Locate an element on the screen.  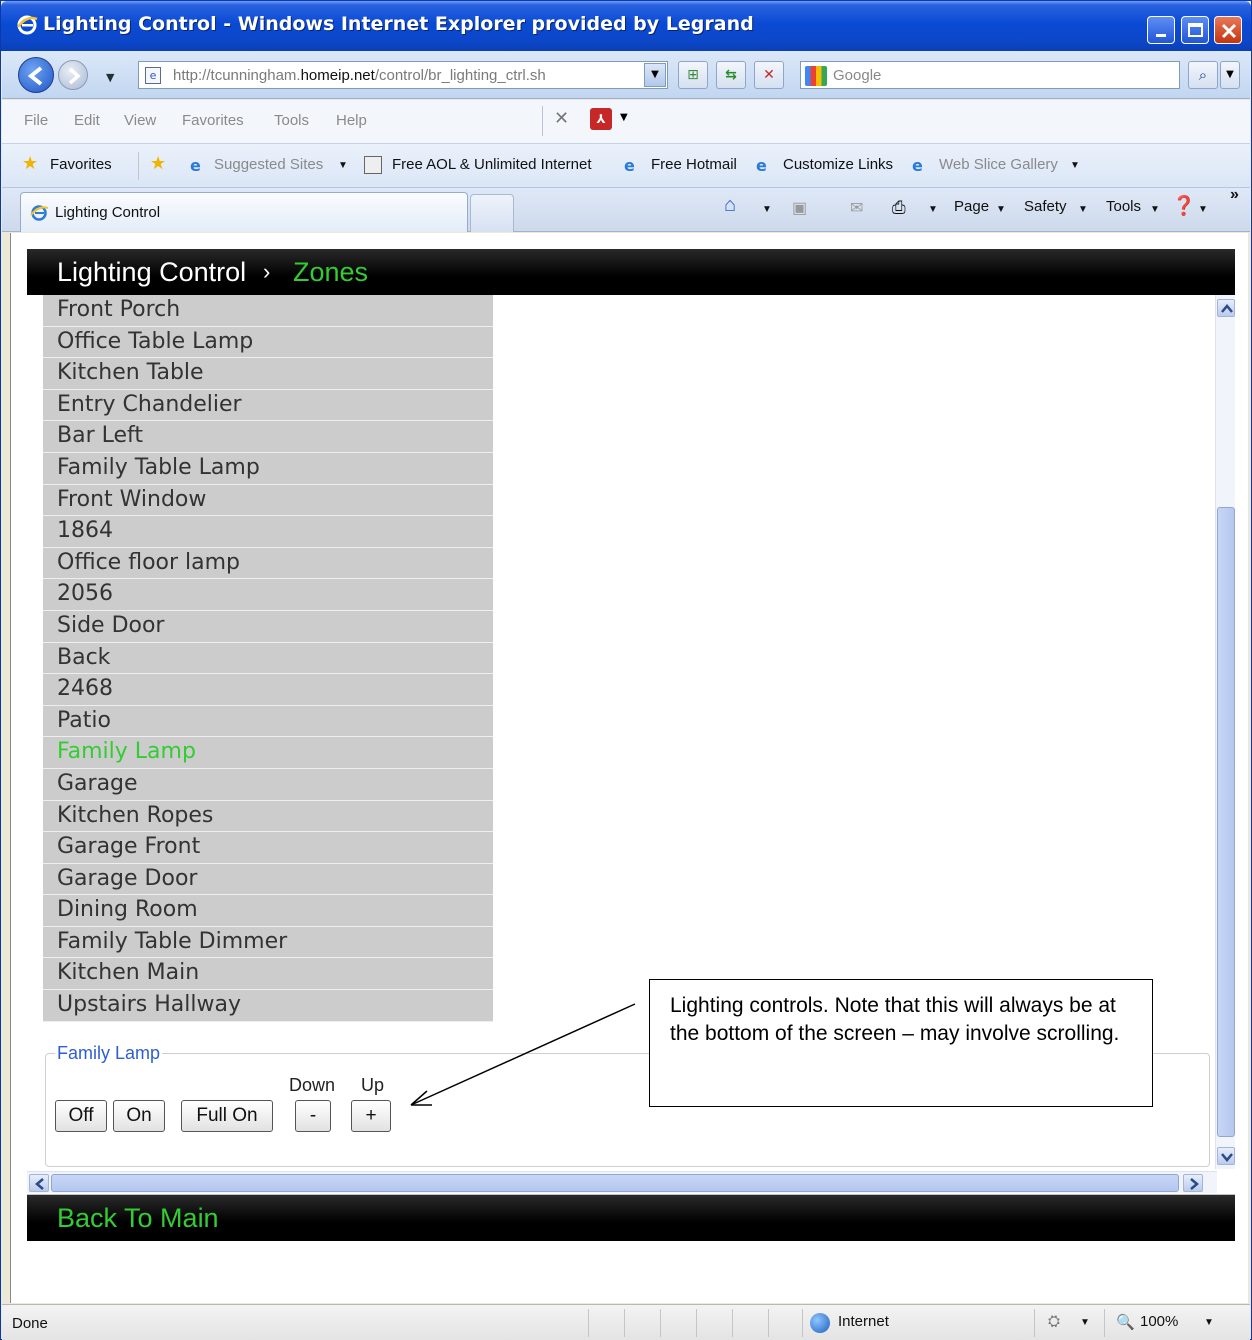
security-zone-label: Internet is located at coordinates (863, 1321).